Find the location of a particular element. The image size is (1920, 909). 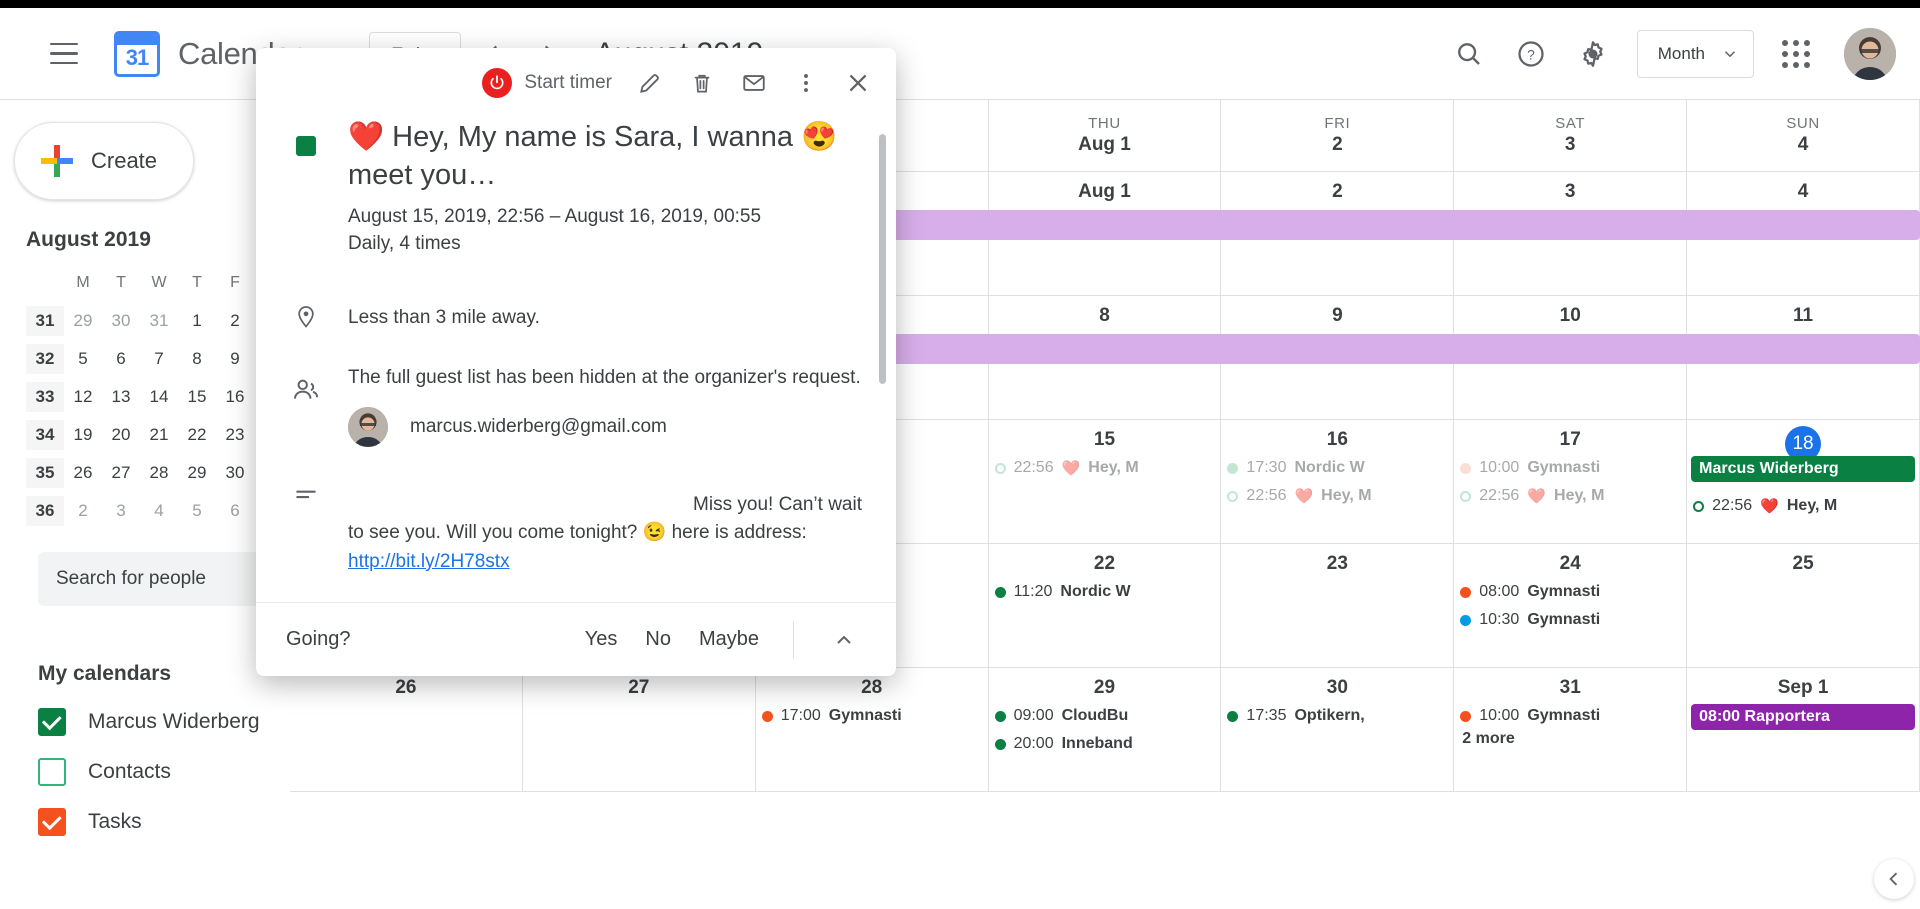

mini-cal-day: 26 is located at coordinates (83, 473).